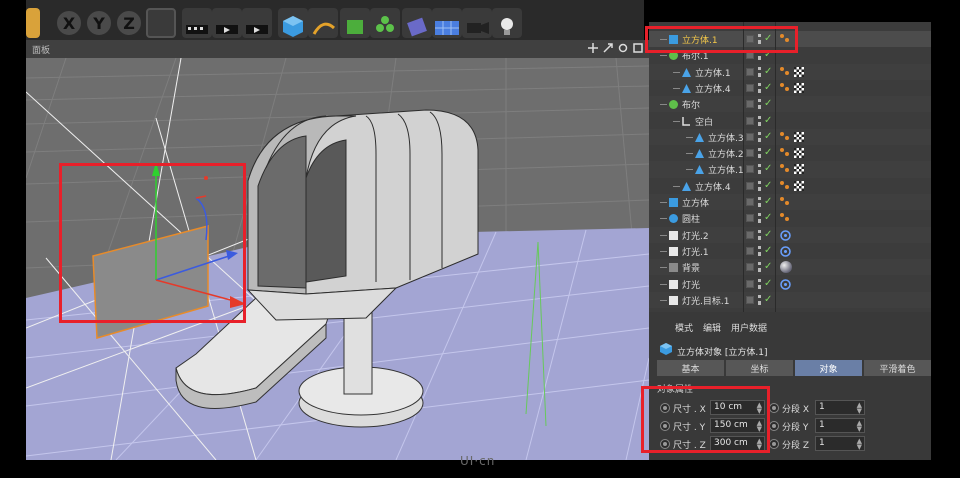 The width and height of the screenshot is (960, 478). Describe the element at coordinates (790, 121) in the screenshot. I see `object-row: 空白 ✓` at that location.